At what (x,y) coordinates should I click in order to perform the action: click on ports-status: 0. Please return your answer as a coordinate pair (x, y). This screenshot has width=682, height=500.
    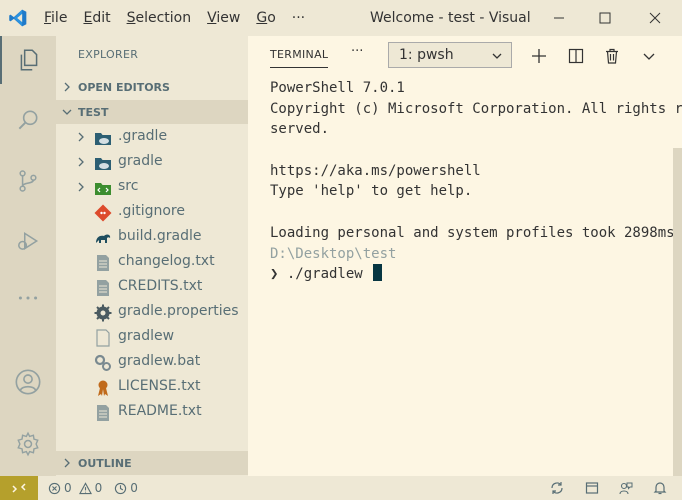
    Looking at the image, I should click on (126, 488).